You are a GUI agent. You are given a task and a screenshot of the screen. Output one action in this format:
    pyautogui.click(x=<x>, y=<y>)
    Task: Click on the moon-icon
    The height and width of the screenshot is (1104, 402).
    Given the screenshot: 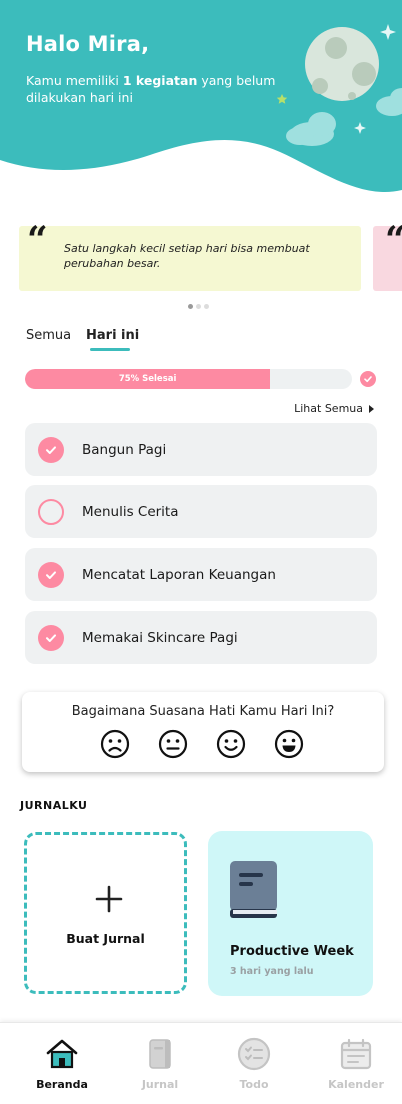 What is the action you would take?
    pyautogui.click(x=342, y=64)
    